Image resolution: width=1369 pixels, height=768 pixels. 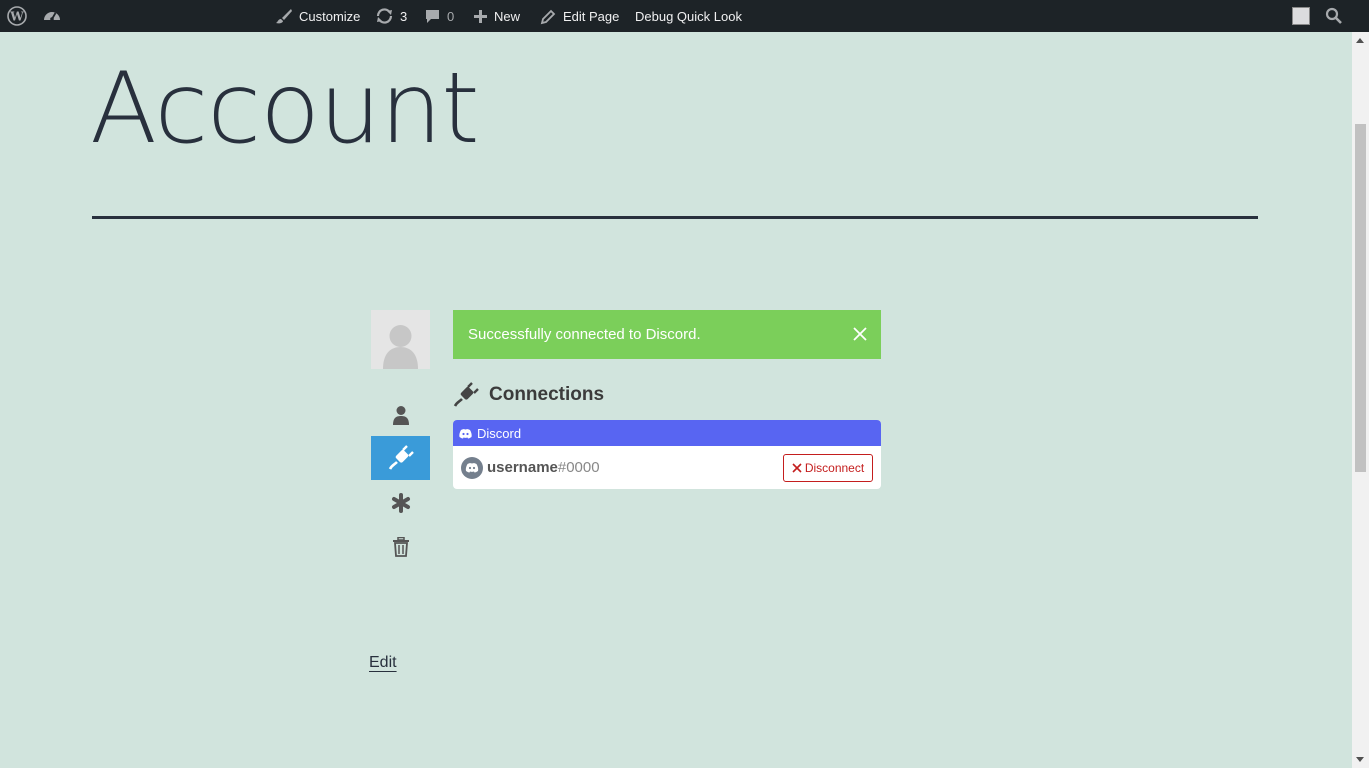 What do you see at coordinates (472, 467) in the screenshot?
I see `discord-avatar-icon` at bounding box center [472, 467].